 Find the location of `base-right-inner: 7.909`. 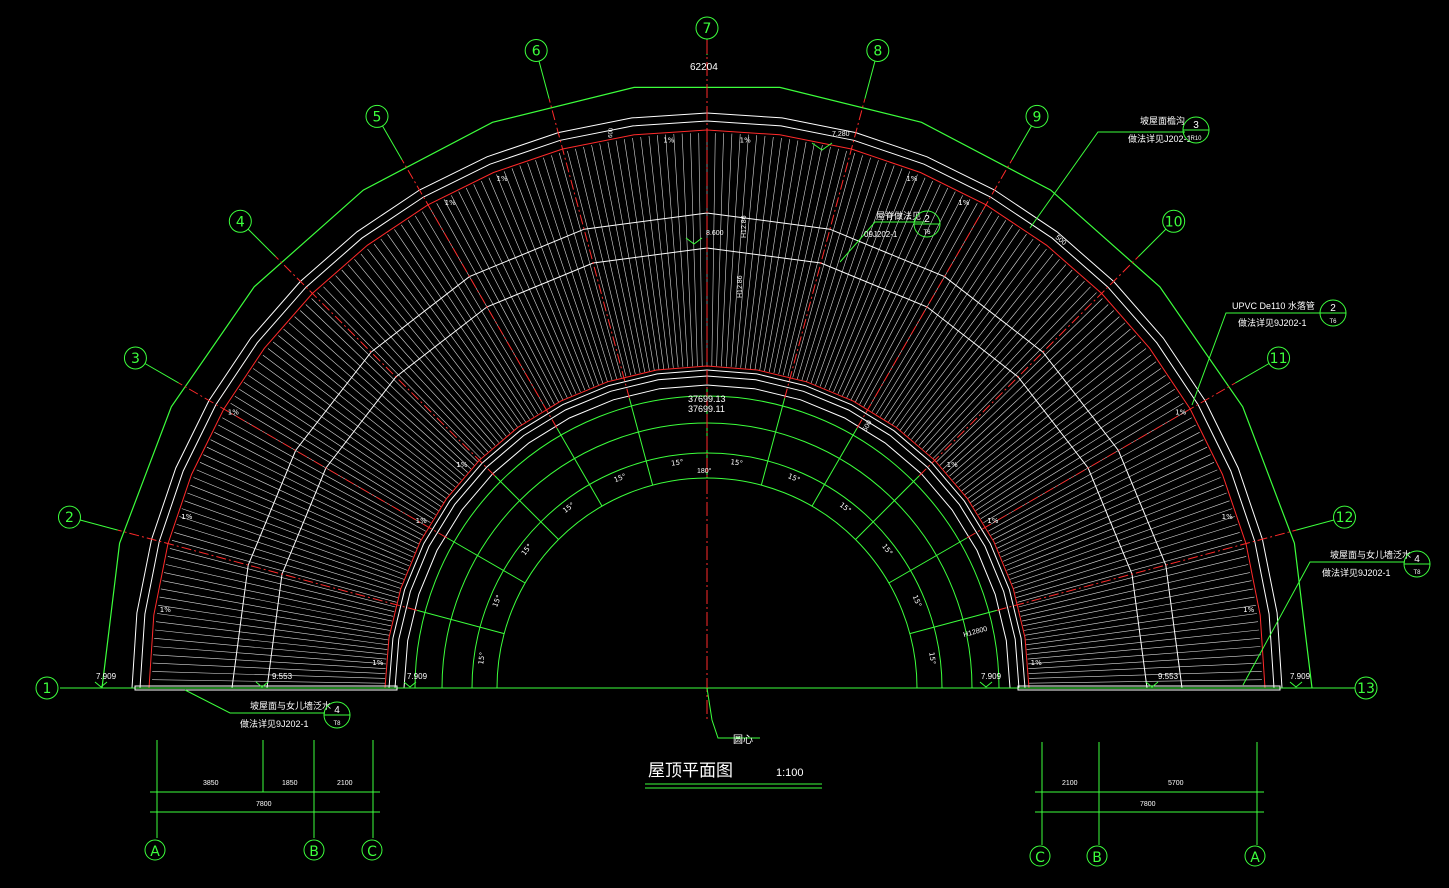

base-right-inner: 7.909 is located at coordinates (991, 676).